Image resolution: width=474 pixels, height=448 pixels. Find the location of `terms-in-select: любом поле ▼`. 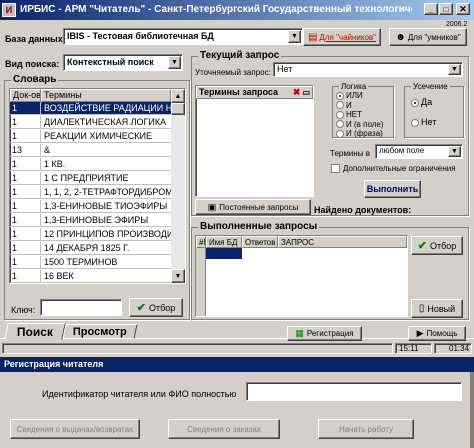

terms-in-select: любом поле ▼ is located at coordinates (419, 151).